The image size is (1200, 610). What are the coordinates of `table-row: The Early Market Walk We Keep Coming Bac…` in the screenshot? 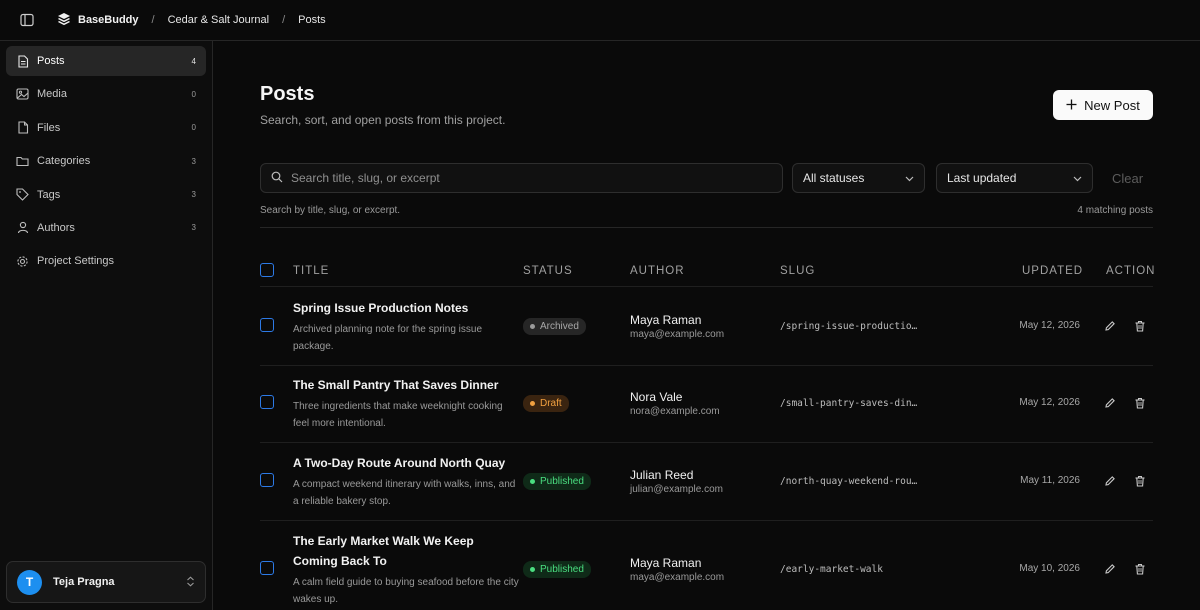 It's located at (706, 565).